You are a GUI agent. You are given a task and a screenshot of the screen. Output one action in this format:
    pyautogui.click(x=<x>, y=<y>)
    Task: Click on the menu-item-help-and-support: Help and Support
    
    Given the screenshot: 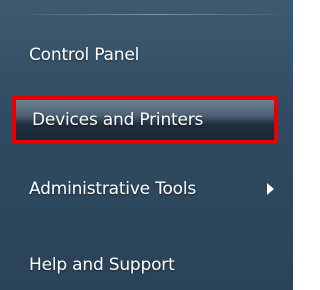 What is the action you would take?
    pyautogui.click(x=146, y=265)
    